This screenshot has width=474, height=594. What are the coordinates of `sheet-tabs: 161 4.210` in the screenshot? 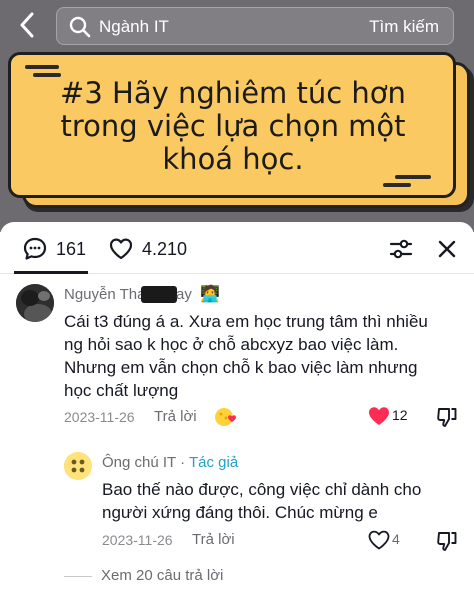 It's located at (237, 248).